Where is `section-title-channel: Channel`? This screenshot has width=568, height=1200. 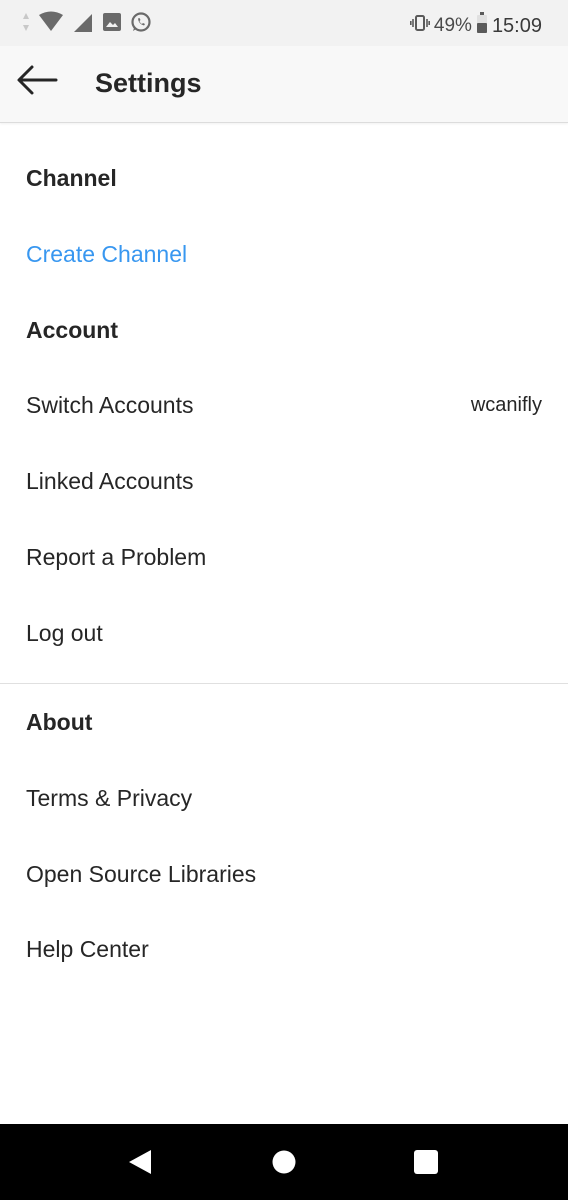
section-title-channel: Channel is located at coordinates (71, 178).